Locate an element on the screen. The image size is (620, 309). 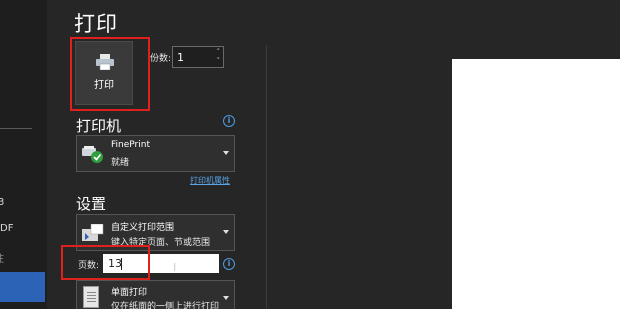
nav-item-fragment: 3 is located at coordinates (22, 202).